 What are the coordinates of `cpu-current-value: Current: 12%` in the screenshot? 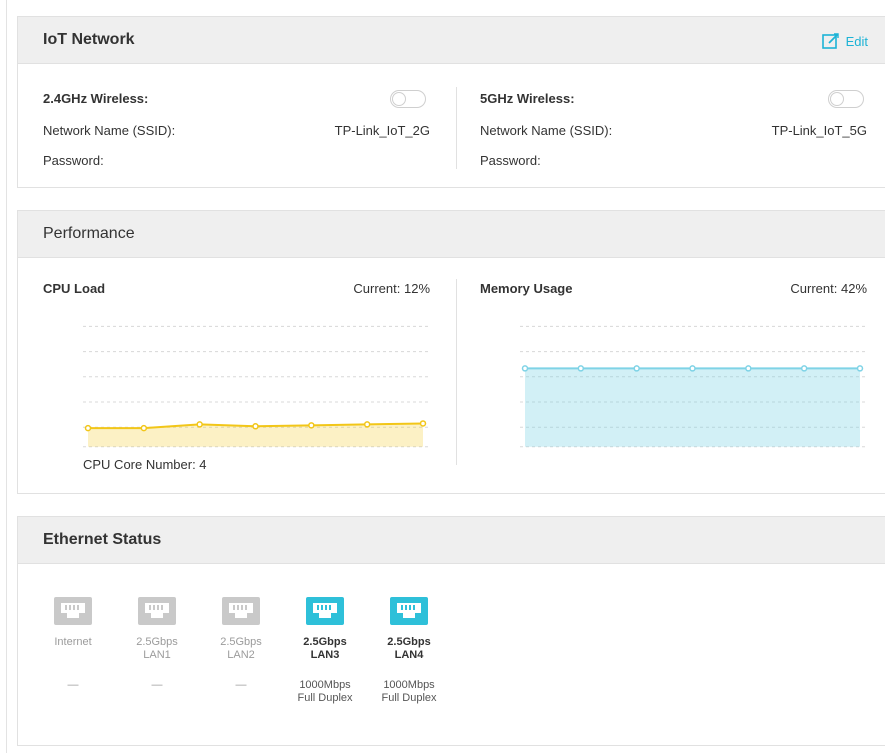 It's located at (391, 288).